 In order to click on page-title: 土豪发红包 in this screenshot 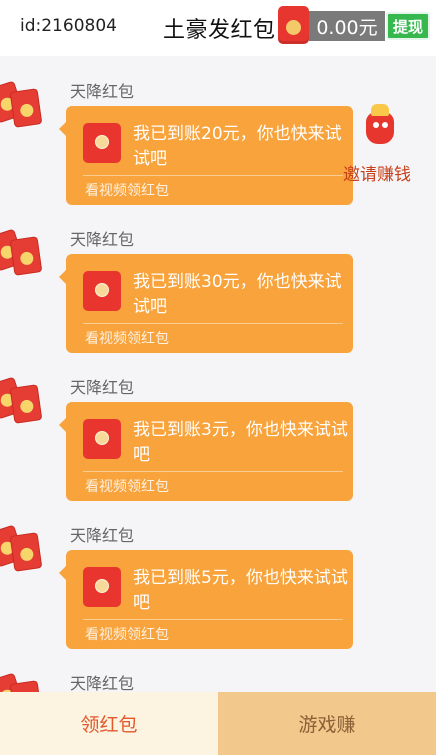, I will do `click(219, 30)`.